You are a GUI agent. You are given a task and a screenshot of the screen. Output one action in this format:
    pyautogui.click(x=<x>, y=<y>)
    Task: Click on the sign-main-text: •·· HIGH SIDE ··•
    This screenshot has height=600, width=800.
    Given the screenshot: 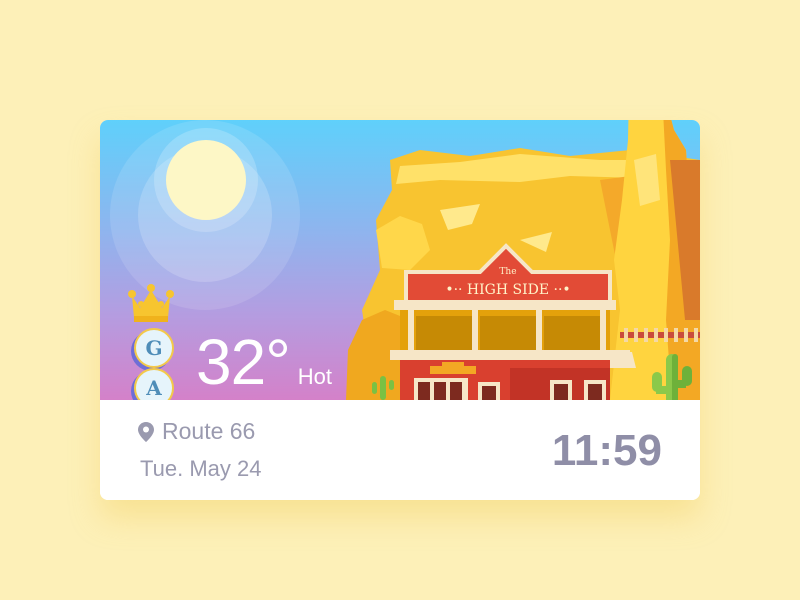 What is the action you would take?
    pyautogui.click(x=507, y=290)
    